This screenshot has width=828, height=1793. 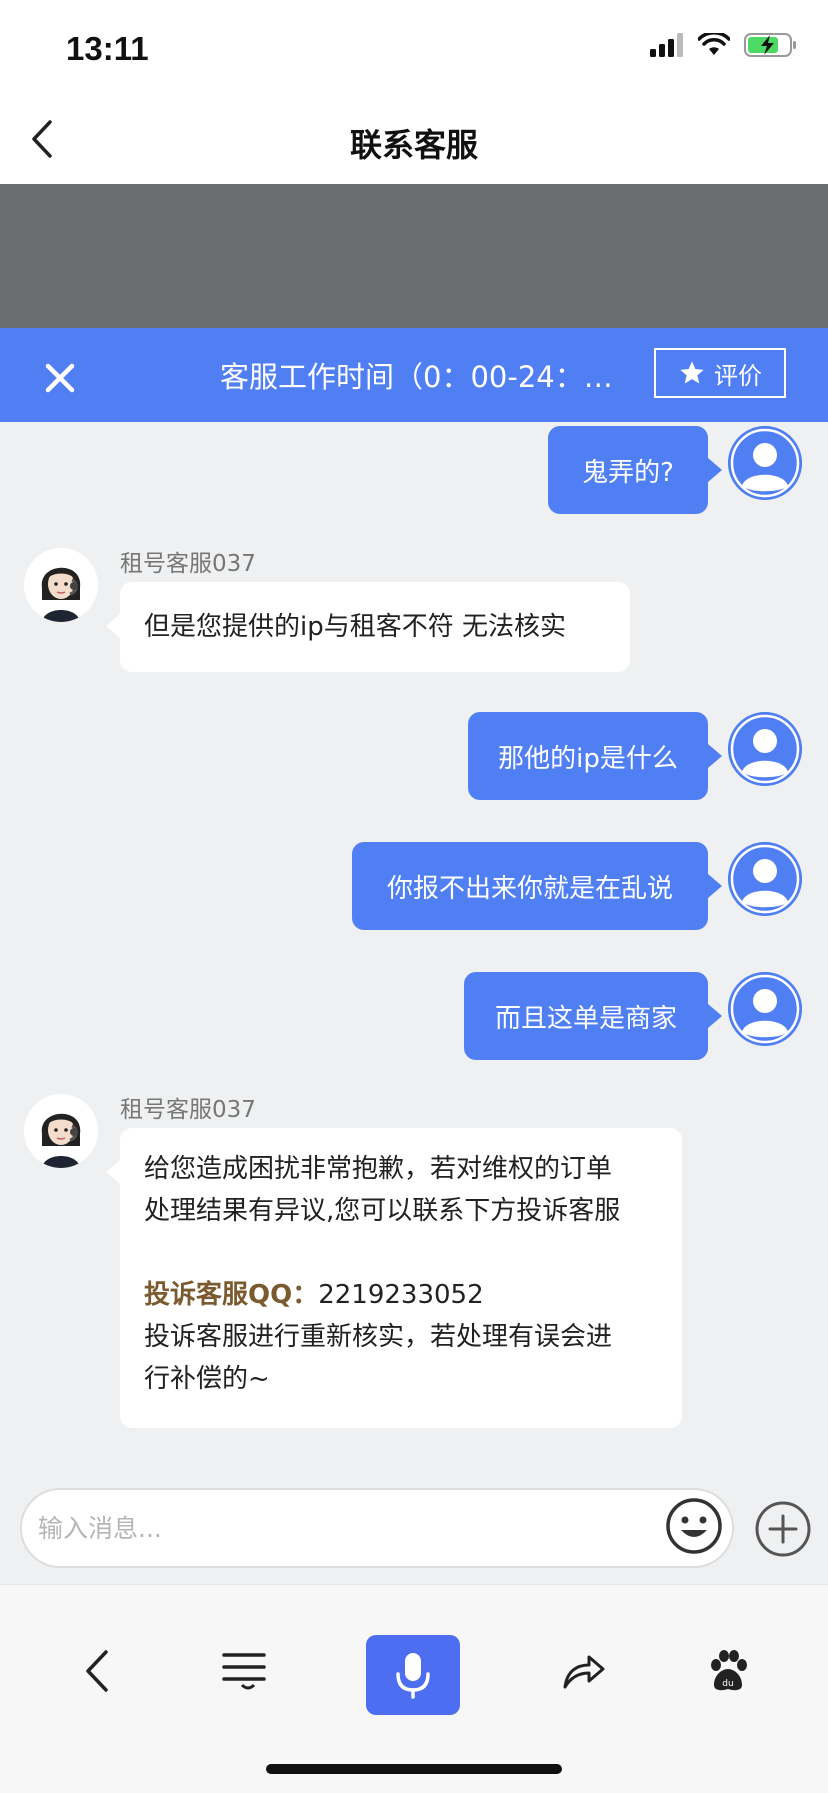 What do you see at coordinates (738, 375) in the screenshot?
I see `rate-label: 评价` at bounding box center [738, 375].